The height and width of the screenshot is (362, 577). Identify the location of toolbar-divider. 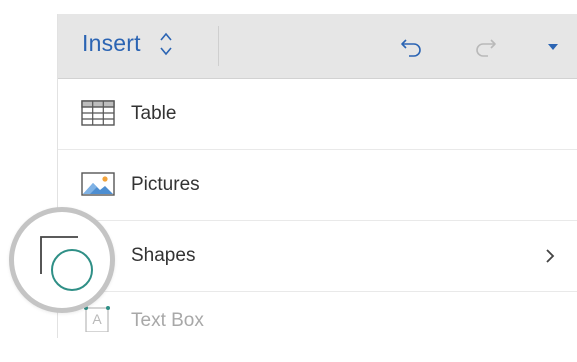
(218, 46).